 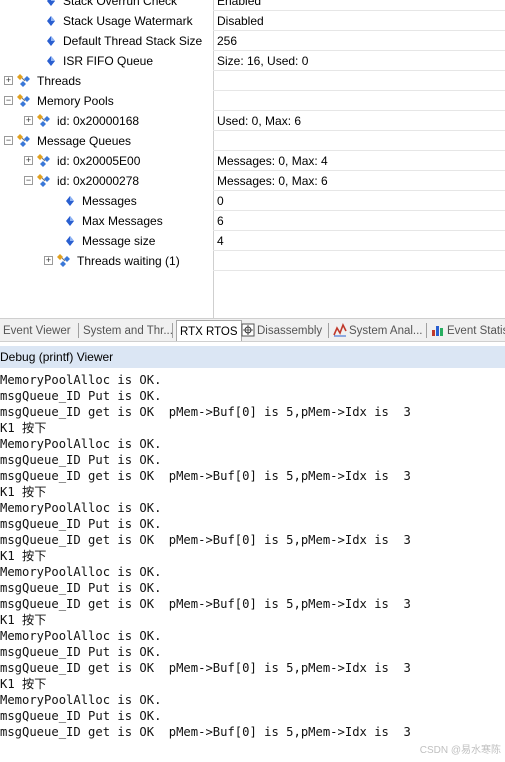 What do you see at coordinates (98, 121) in the screenshot?
I see `tree-row-label: id: 0x20000168` at bounding box center [98, 121].